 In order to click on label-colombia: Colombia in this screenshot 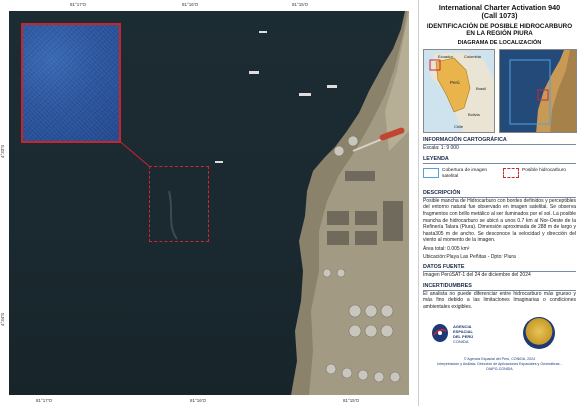, I will do `click(473, 56)`.